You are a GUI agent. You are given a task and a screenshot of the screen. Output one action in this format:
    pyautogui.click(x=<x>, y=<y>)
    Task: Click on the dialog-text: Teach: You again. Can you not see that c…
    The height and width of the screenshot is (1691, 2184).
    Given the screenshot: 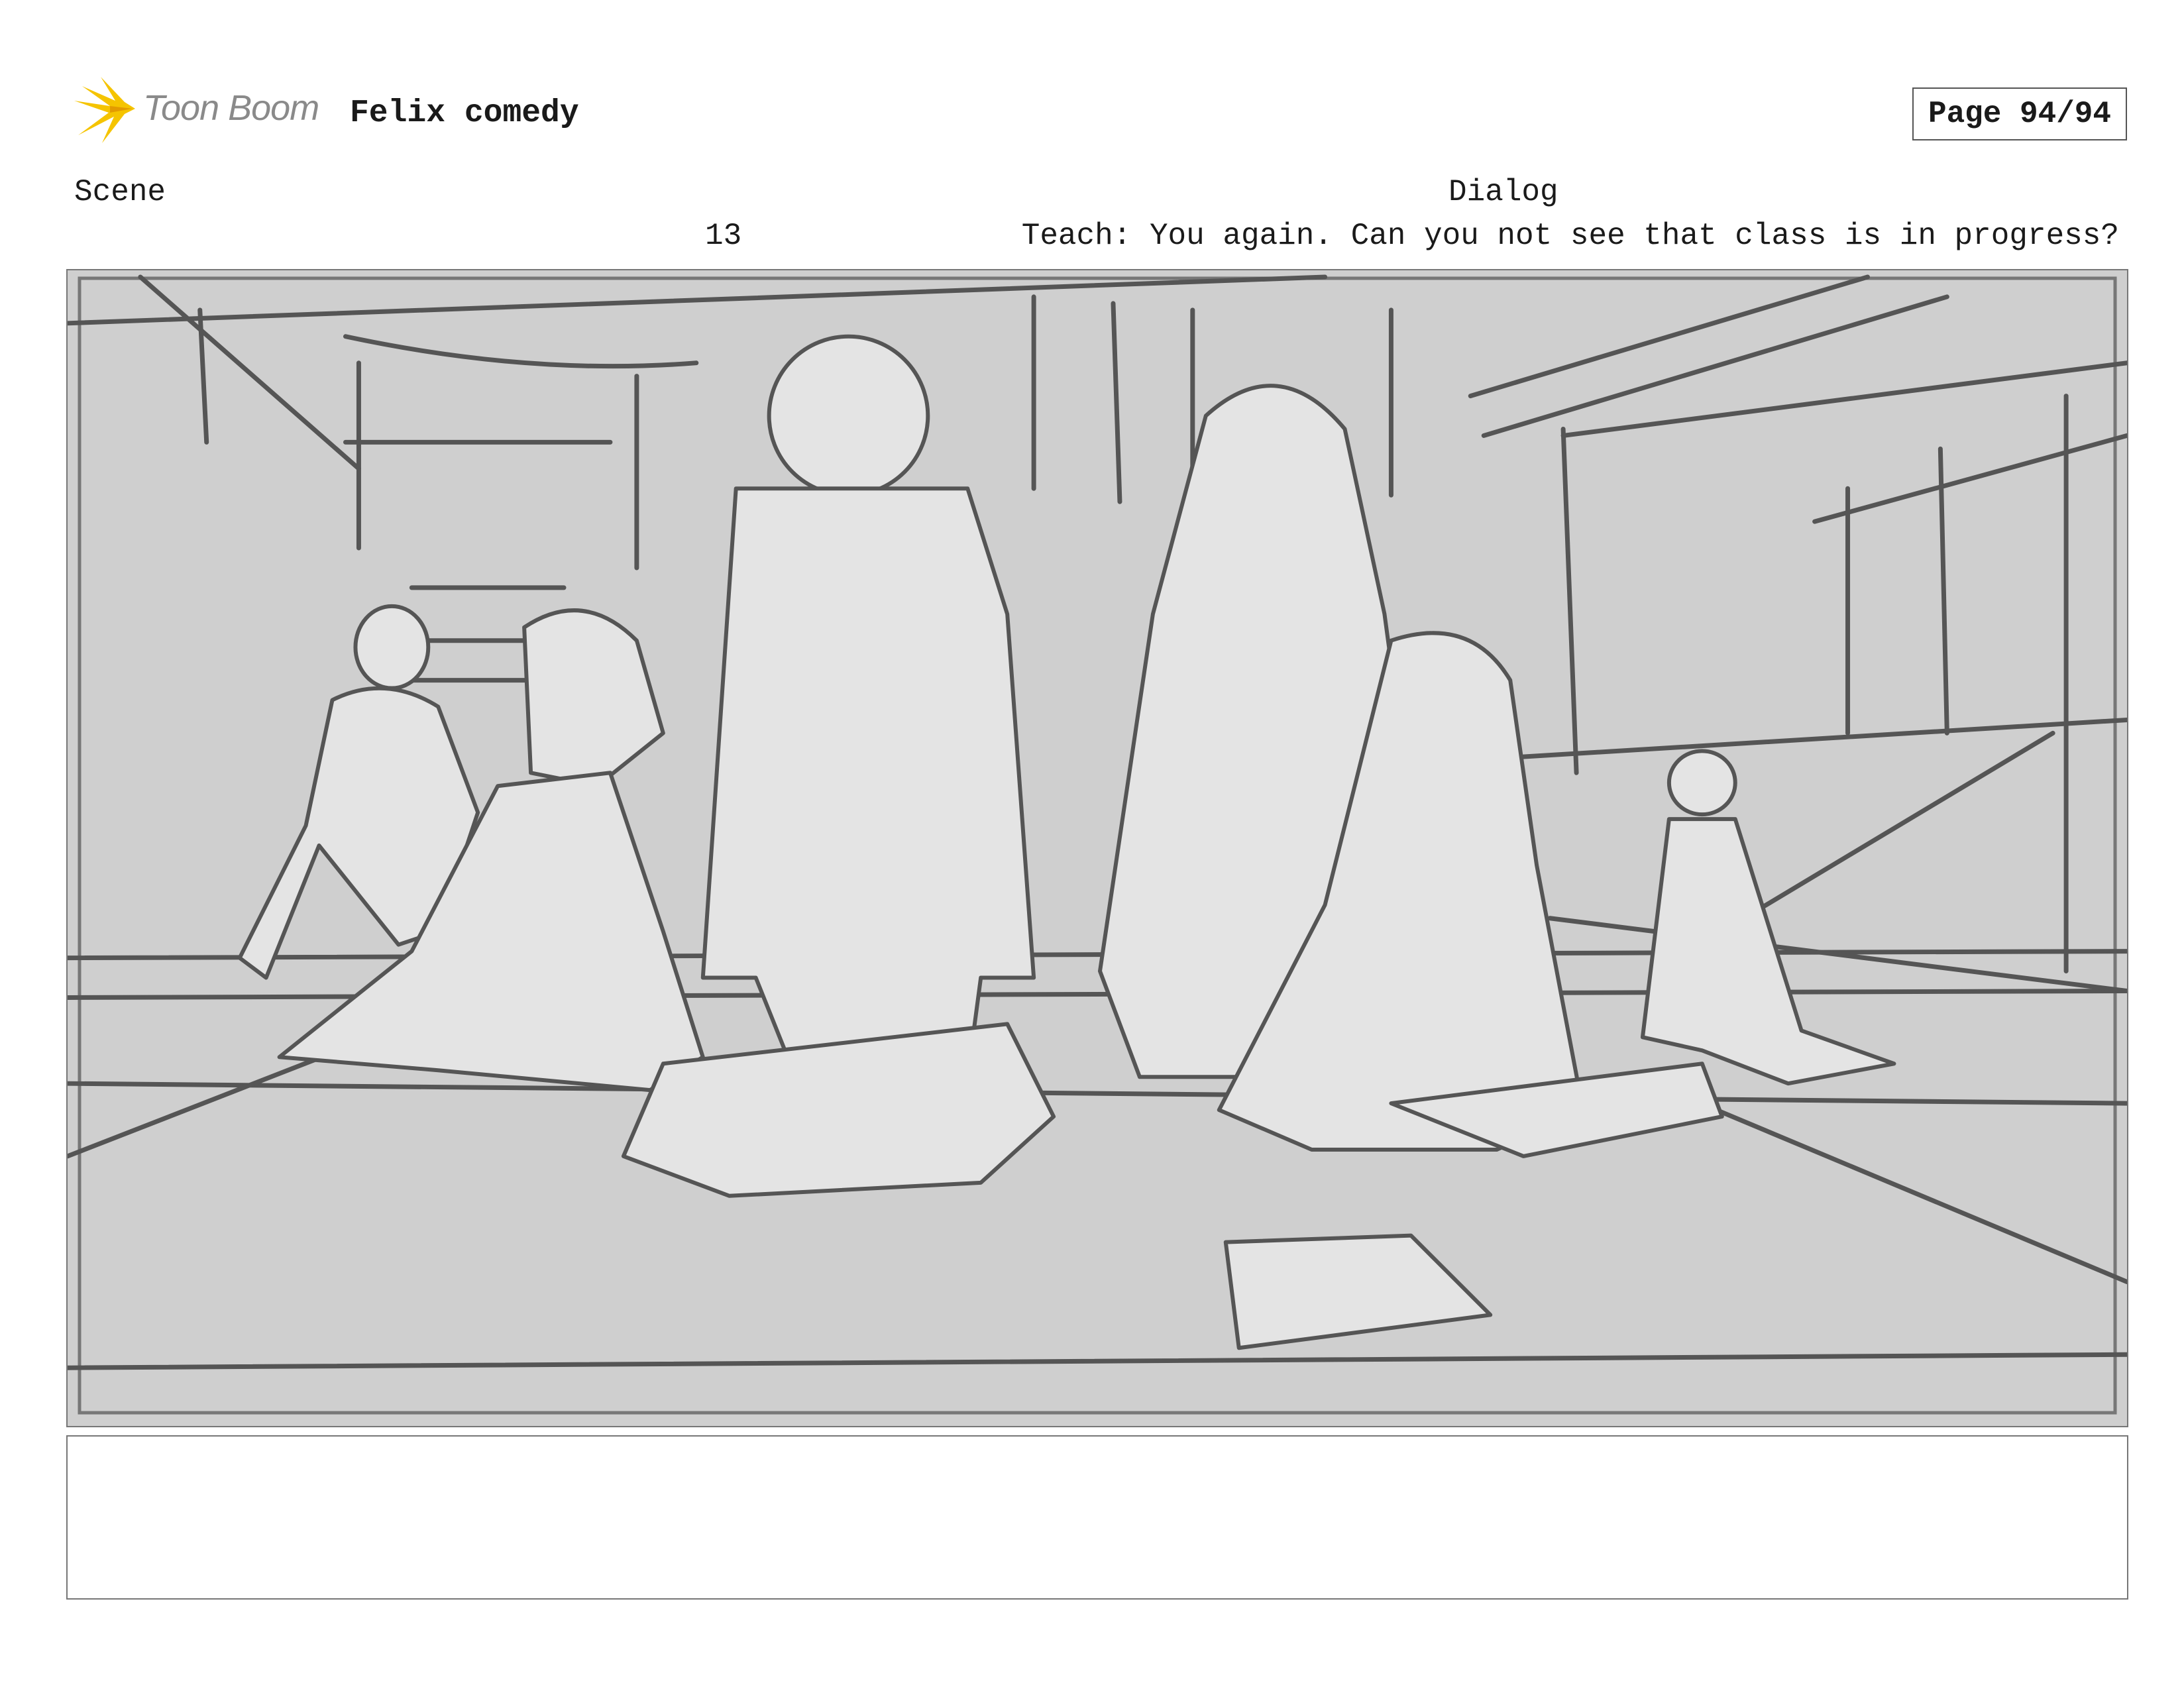 What is the action you would take?
    pyautogui.click(x=1570, y=236)
    